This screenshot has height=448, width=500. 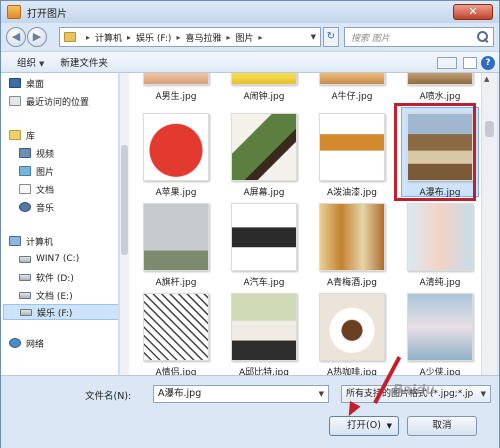 What do you see at coordinates (264, 97) in the screenshot?
I see `file-name: A闹钟.jpg` at bounding box center [264, 97].